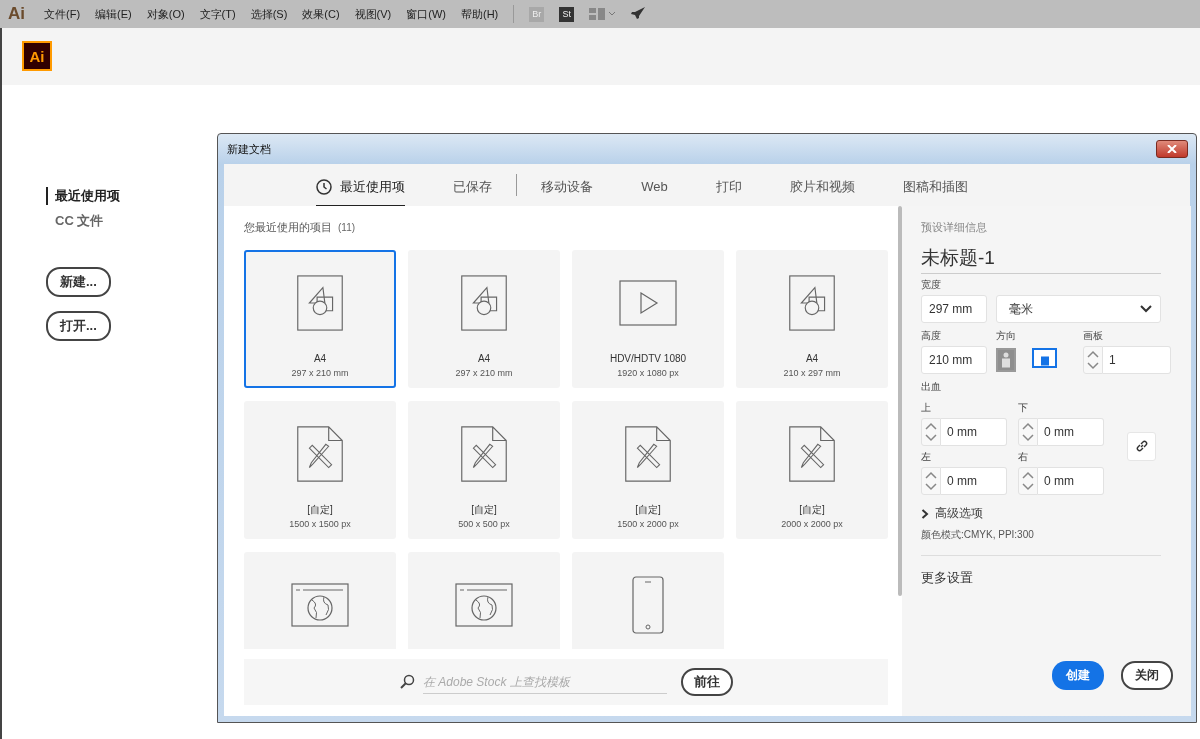 Image resolution: width=1200 pixels, height=739 pixels. I want to click on search-icon, so click(407, 682).